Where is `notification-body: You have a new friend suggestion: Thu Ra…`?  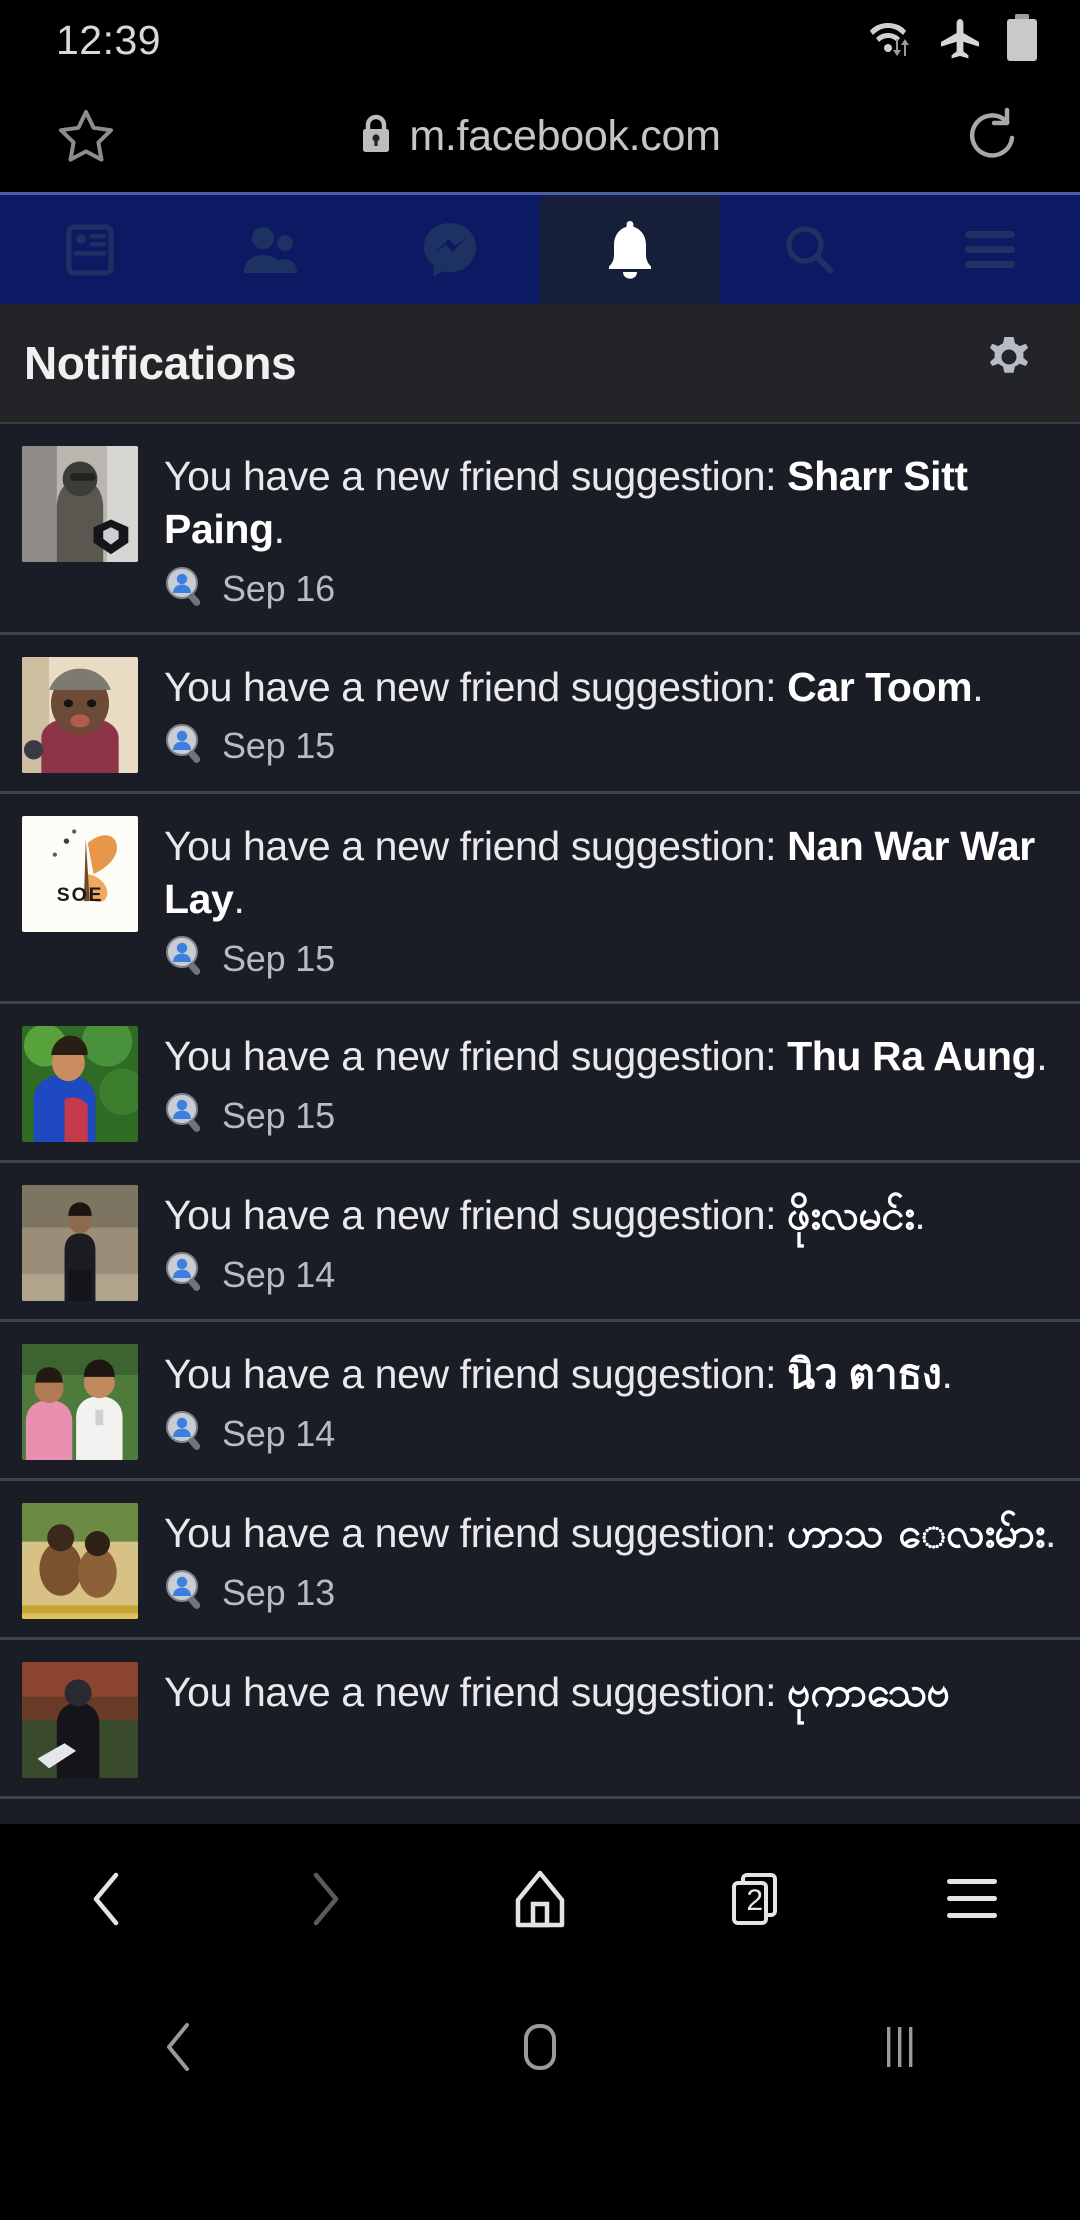 notification-body: You have a new friend suggestion: Thu Ra… is located at coordinates (611, 1084).